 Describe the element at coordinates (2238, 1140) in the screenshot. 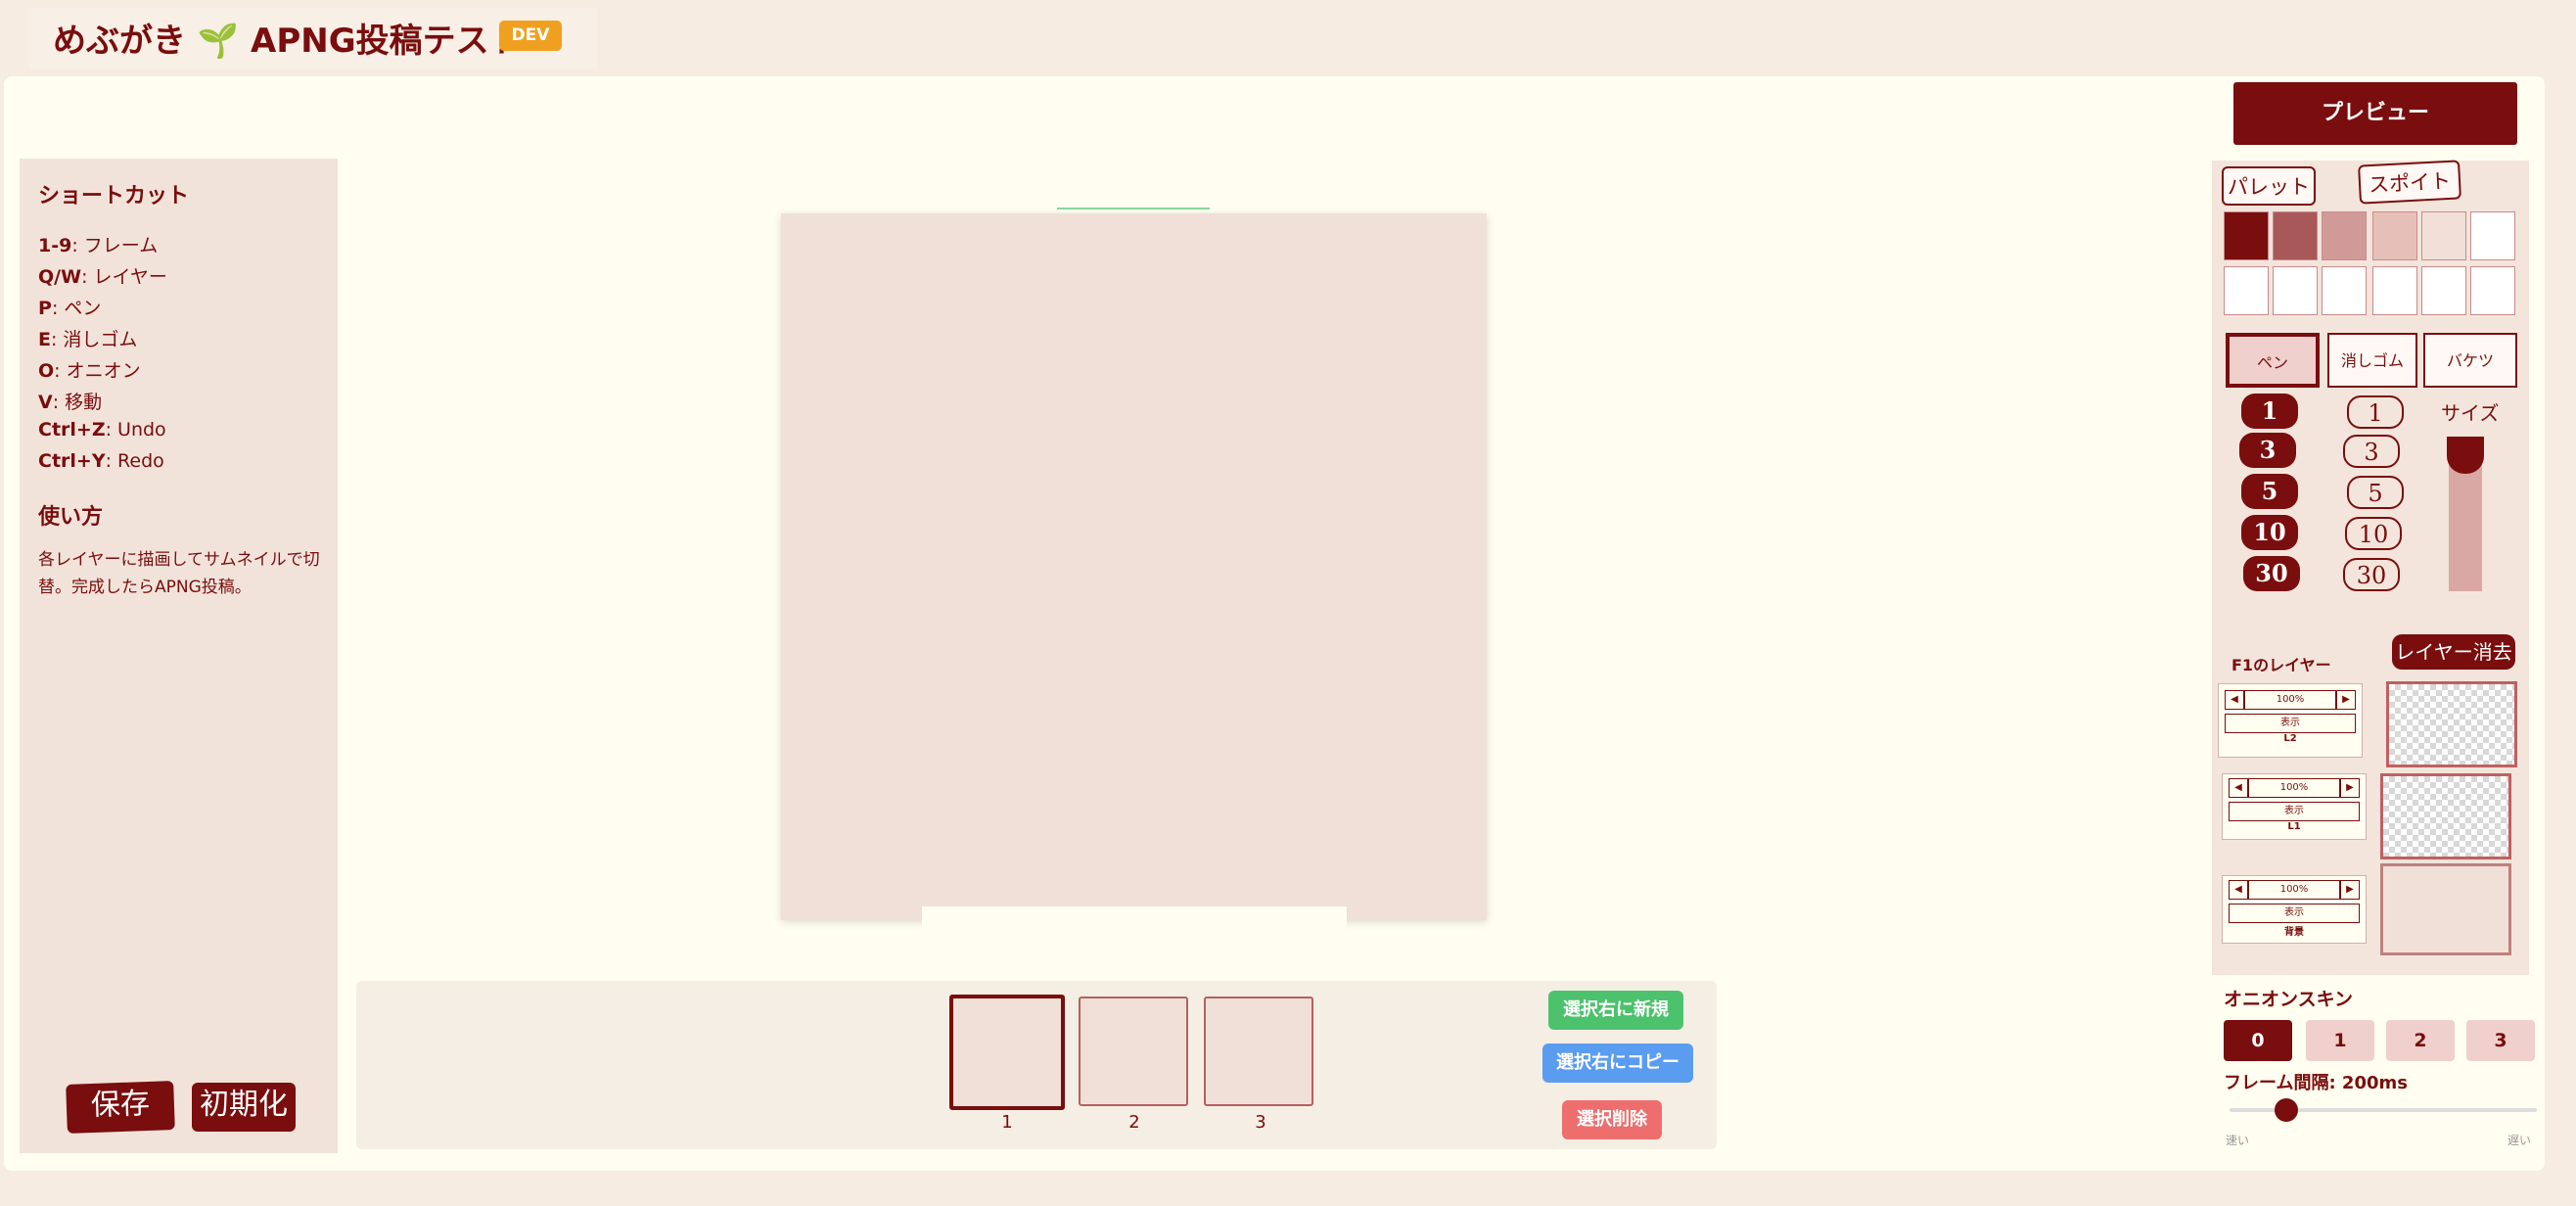

I see `interval-fast-label: 速い` at that location.